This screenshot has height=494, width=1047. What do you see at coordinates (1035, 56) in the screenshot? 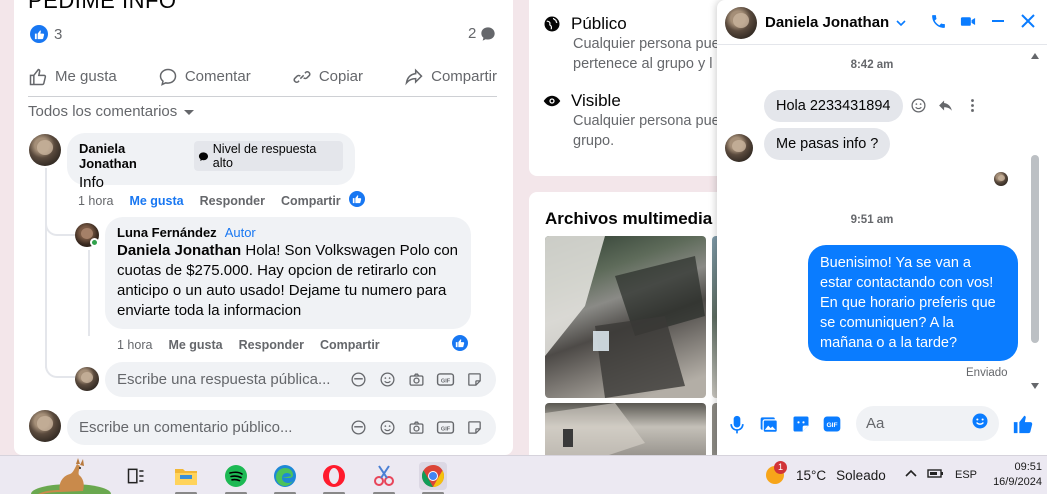
I see `scroll-up-arrow` at bounding box center [1035, 56].